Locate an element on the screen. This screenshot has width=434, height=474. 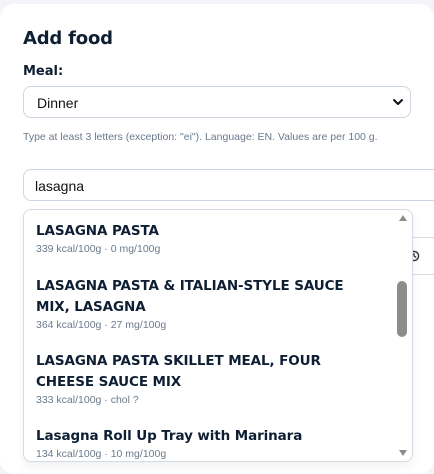
meal-label: Meal: is located at coordinates (43, 71).